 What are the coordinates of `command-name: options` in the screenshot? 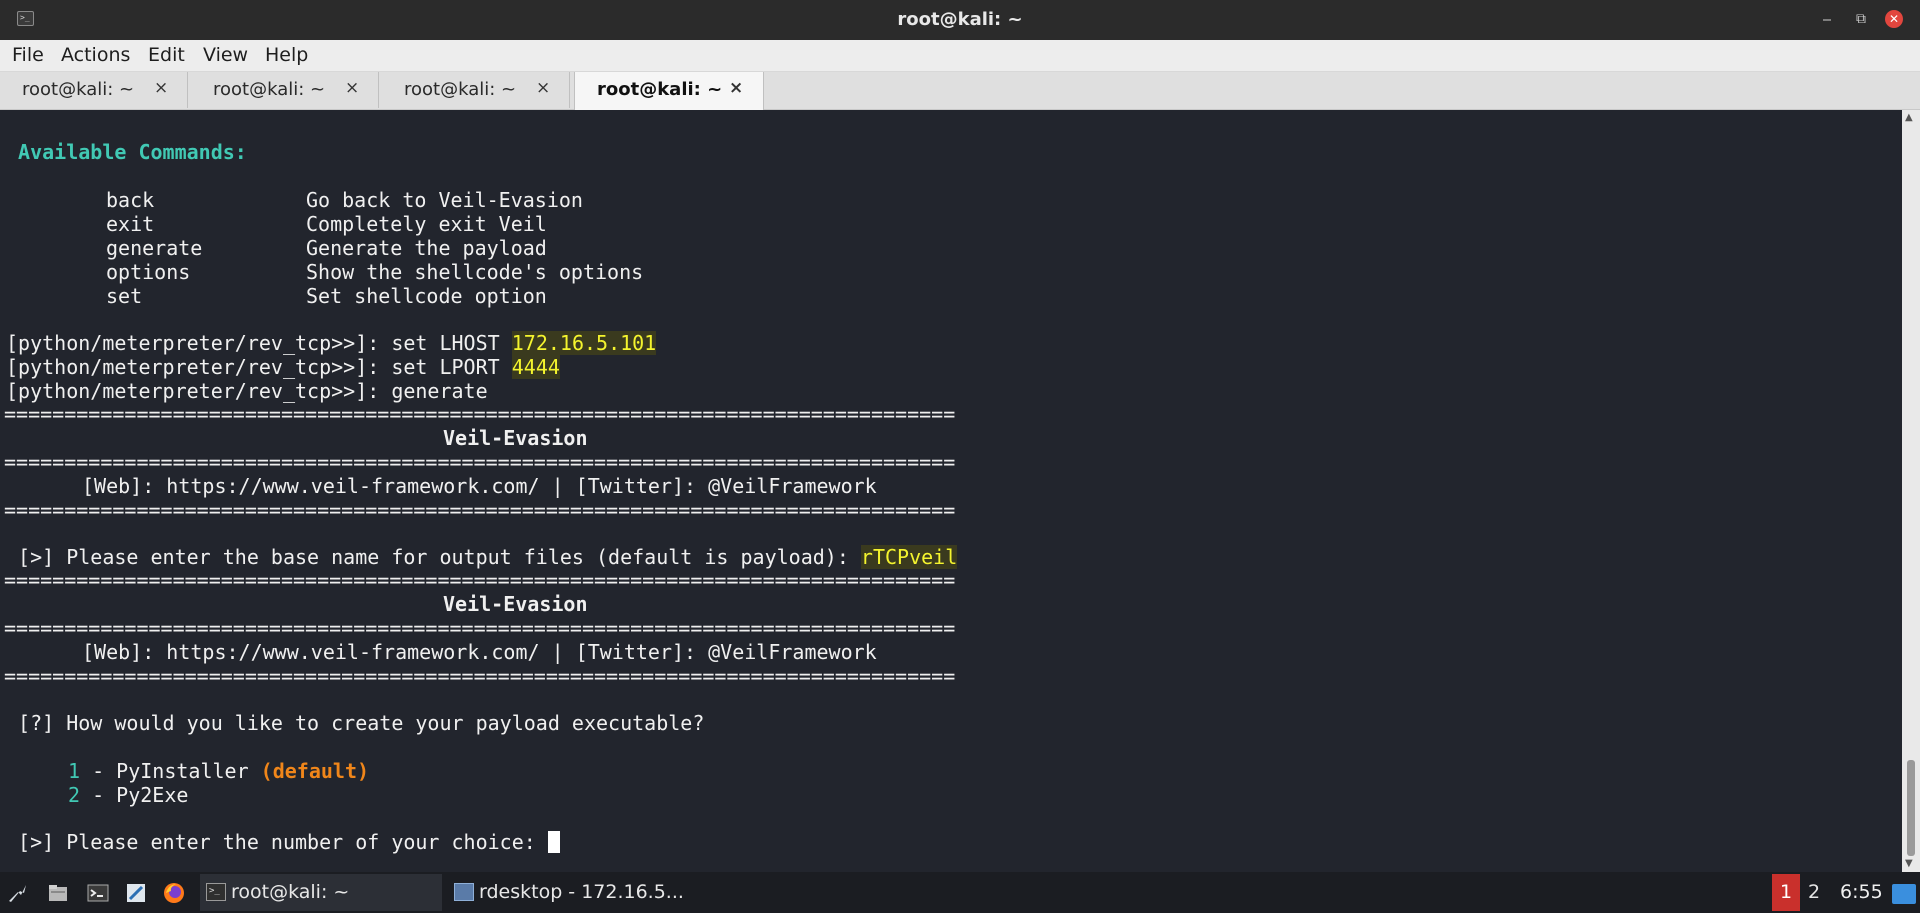 It's located at (148, 272).